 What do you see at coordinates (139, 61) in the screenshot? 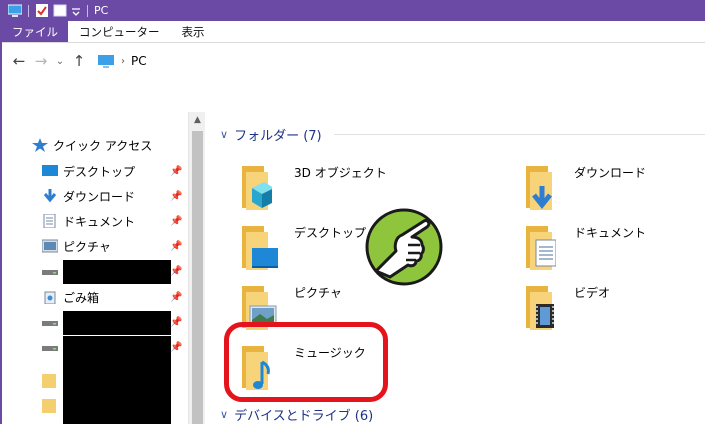
I see `breadcrumb-pc: PC` at bounding box center [139, 61].